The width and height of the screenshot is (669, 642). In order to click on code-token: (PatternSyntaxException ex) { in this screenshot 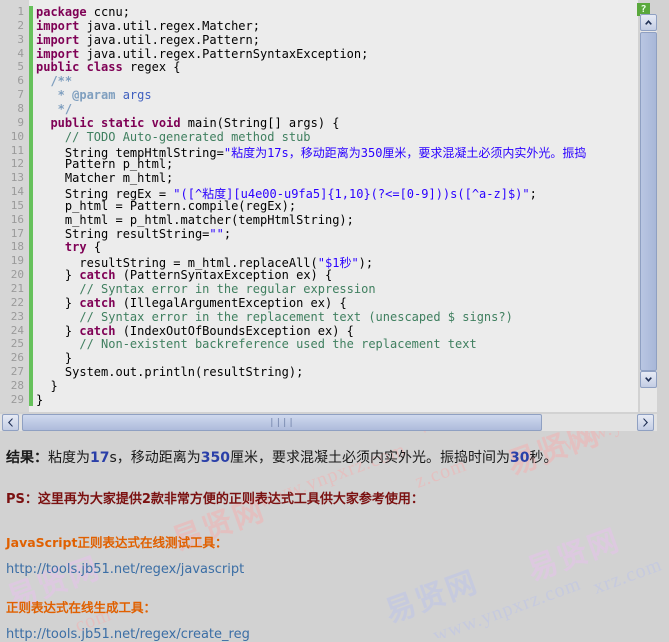, I will do `click(224, 275)`.